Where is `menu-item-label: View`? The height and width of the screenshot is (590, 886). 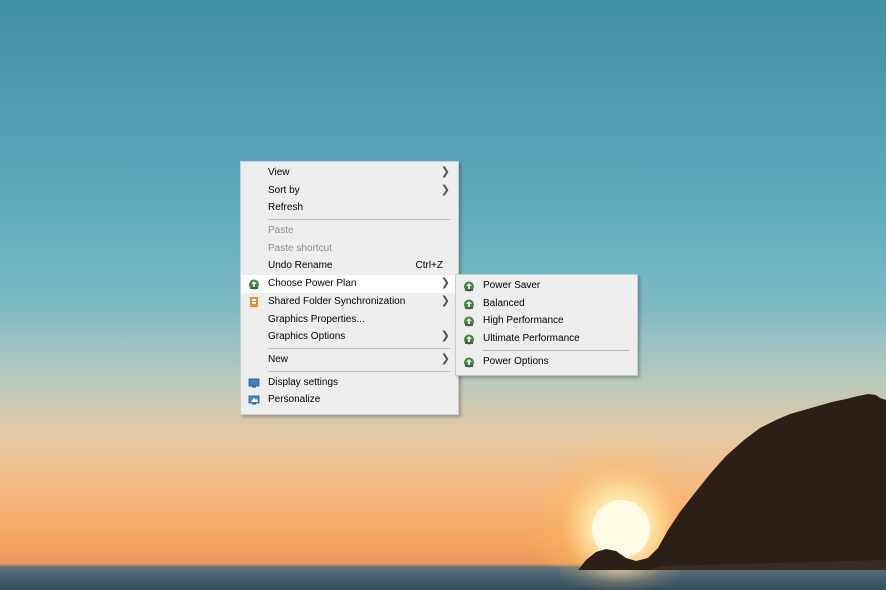 menu-item-label: View is located at coordinates (279, 172).